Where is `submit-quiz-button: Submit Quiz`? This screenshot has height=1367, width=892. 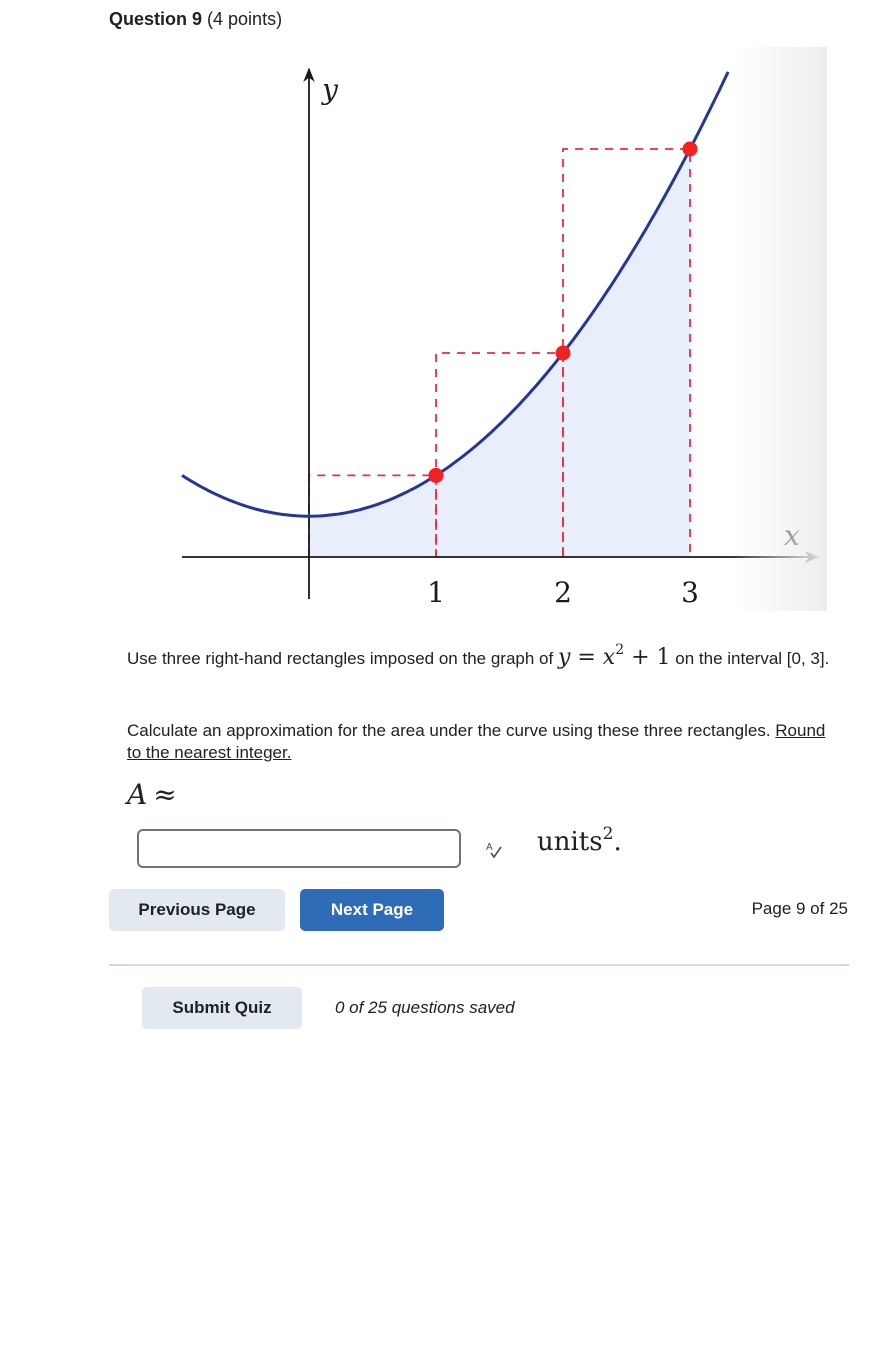
submit-quiz-button: Submit Quiz is located at coordinates (222, 1008).